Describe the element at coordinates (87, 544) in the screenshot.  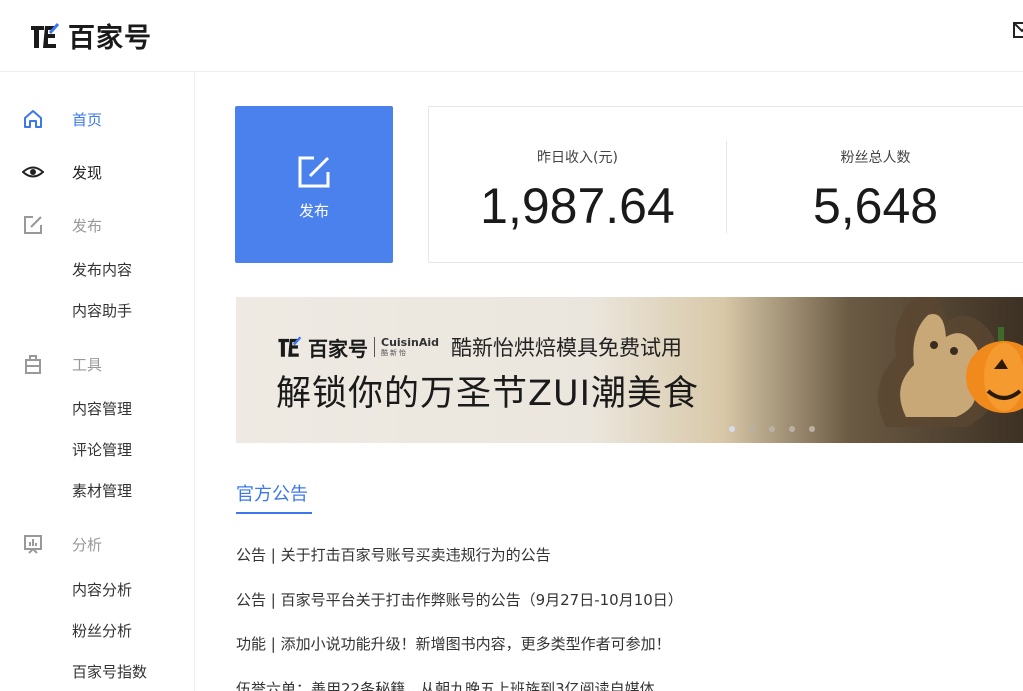
I see `sidebar-item-label: 分析` at that location.